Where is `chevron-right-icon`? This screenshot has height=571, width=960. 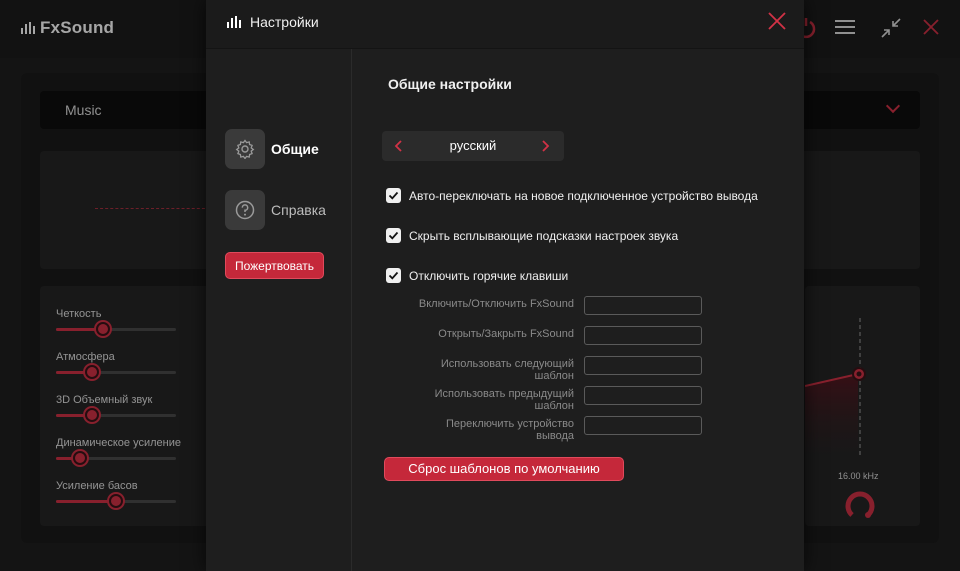
chevron-right-icon is located at coordinates (545, 146).